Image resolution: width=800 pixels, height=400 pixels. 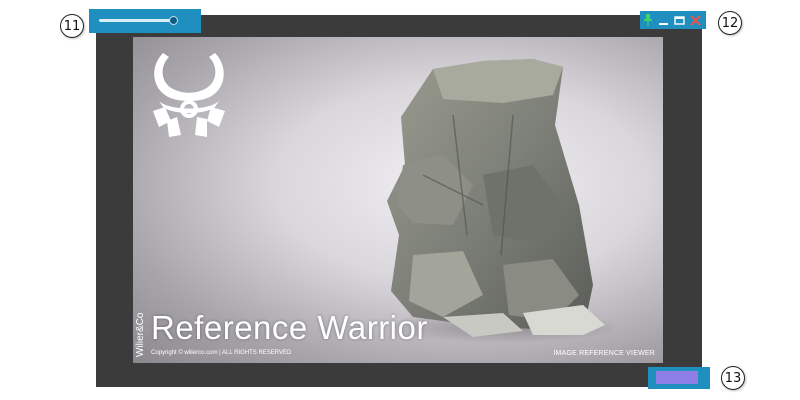 I want to click on resize-handle-region, so click(x=679, y=378).